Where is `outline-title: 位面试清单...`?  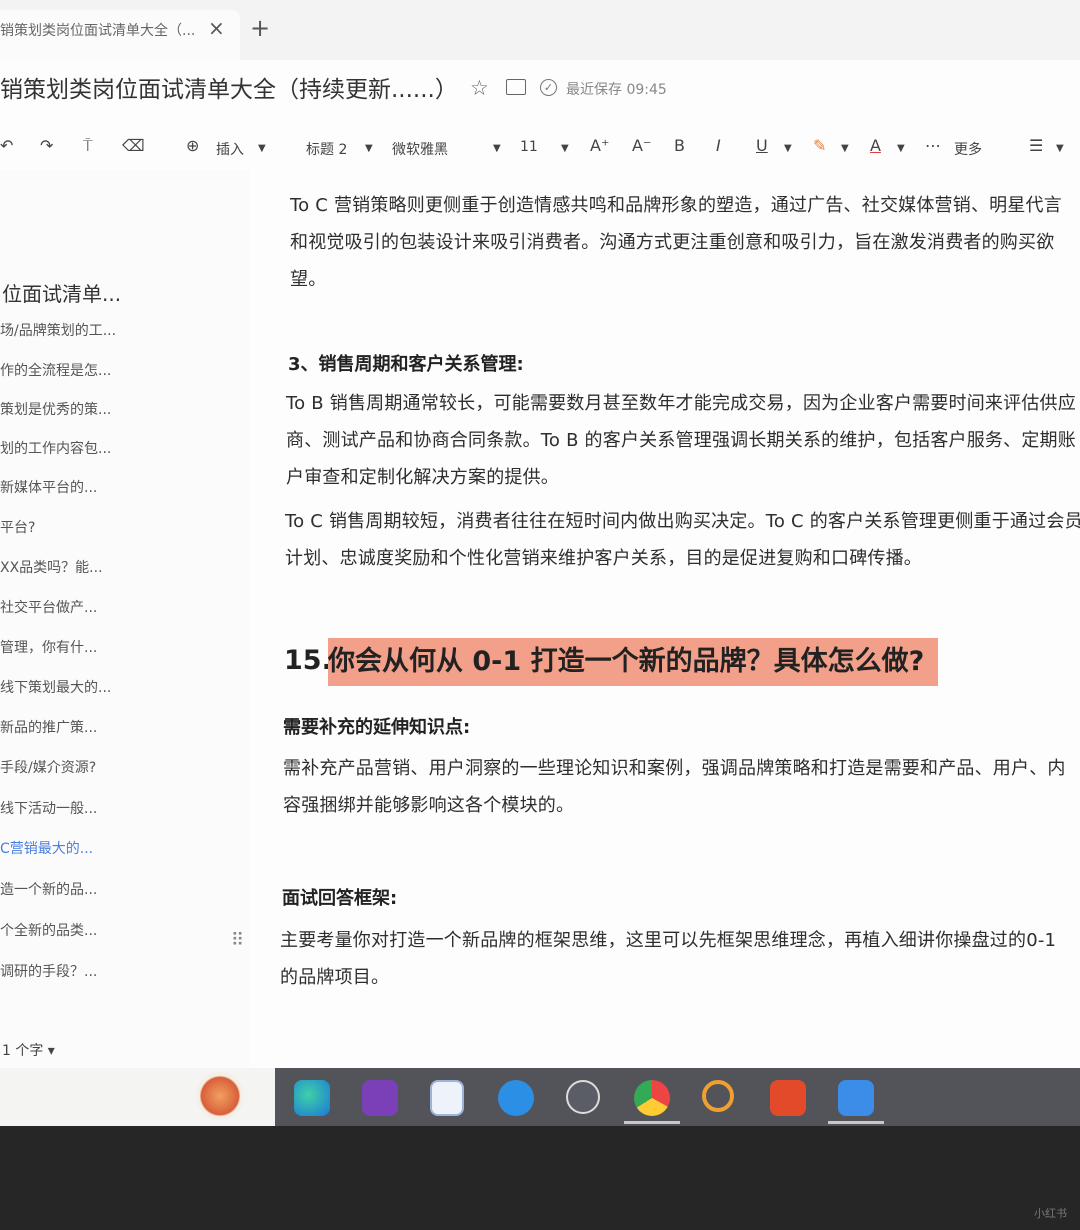 outline-title: 位面试清单... is located at coordinates (61, 292).